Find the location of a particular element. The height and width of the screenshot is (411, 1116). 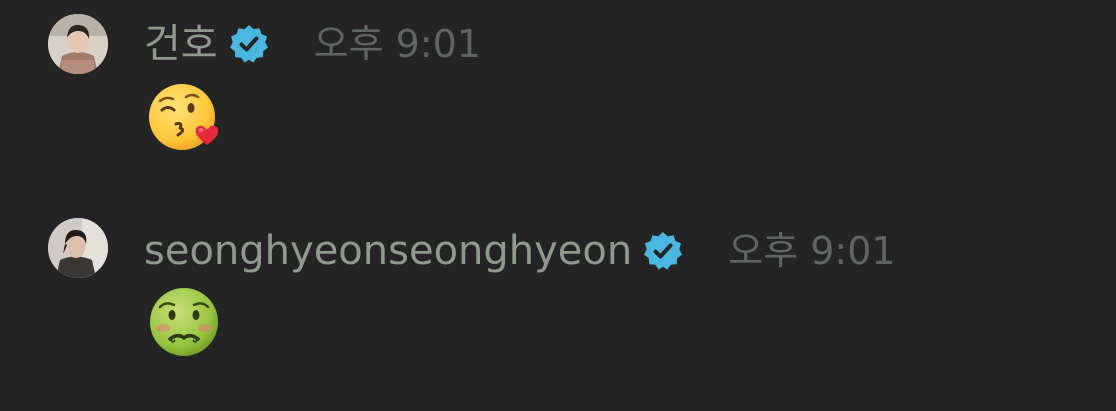

username: seonghyeonseonghyeon is located at coordinates (388, 251).